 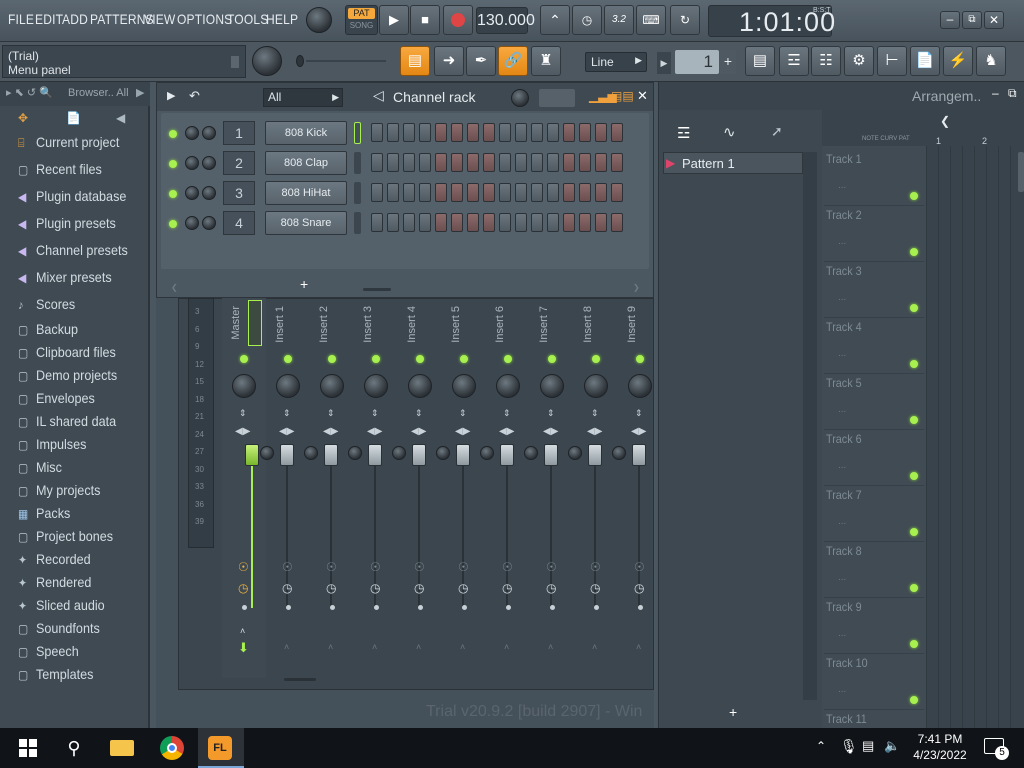 What do you see at coordinates (449, 61) in the screenshot?
I see `step-sequencer-button: ➜` at bounding box center [449, 61].